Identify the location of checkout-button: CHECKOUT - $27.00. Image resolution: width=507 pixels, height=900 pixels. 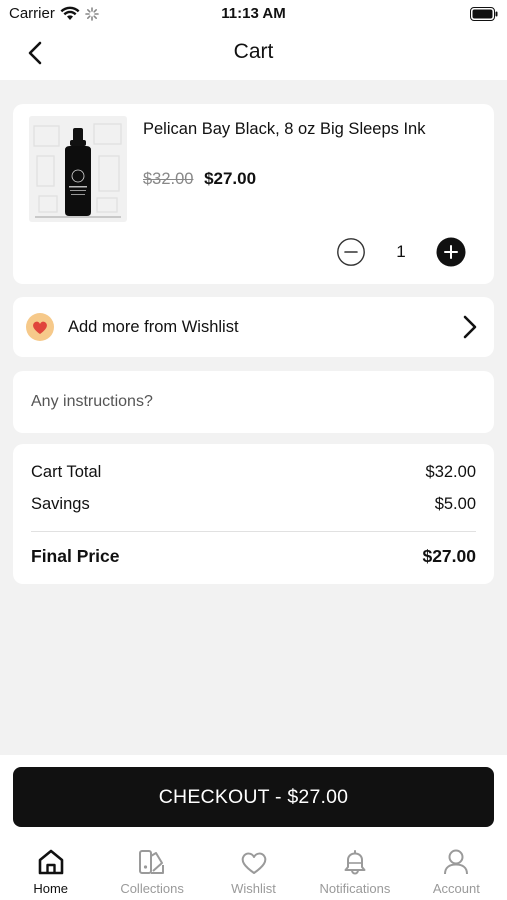
(253, 797).